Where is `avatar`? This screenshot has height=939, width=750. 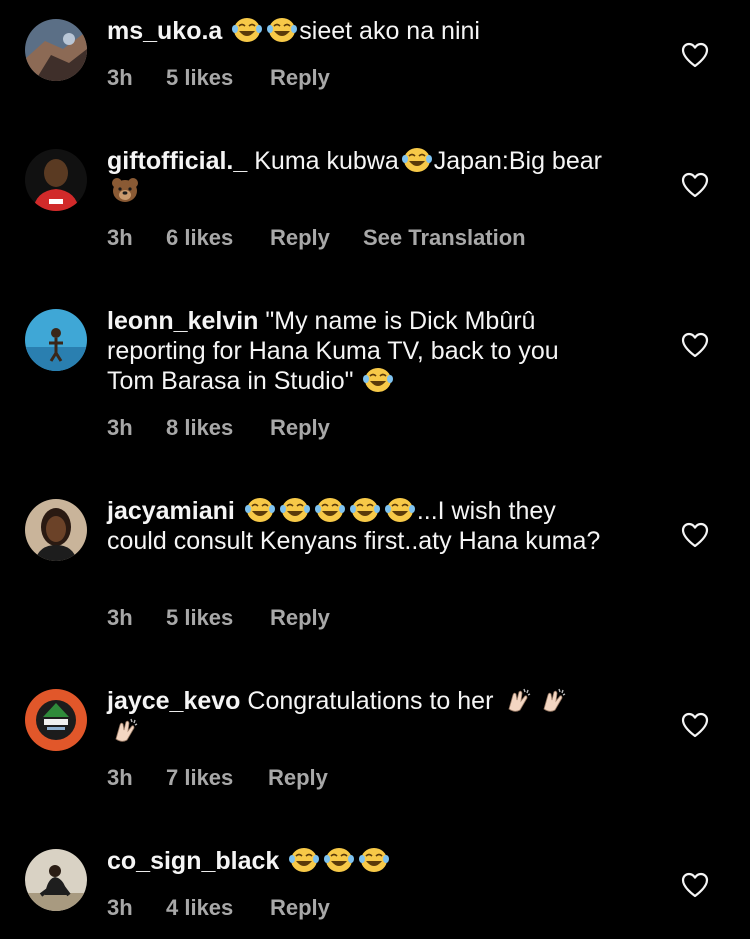 avatar is located at coordinates (56, 880).